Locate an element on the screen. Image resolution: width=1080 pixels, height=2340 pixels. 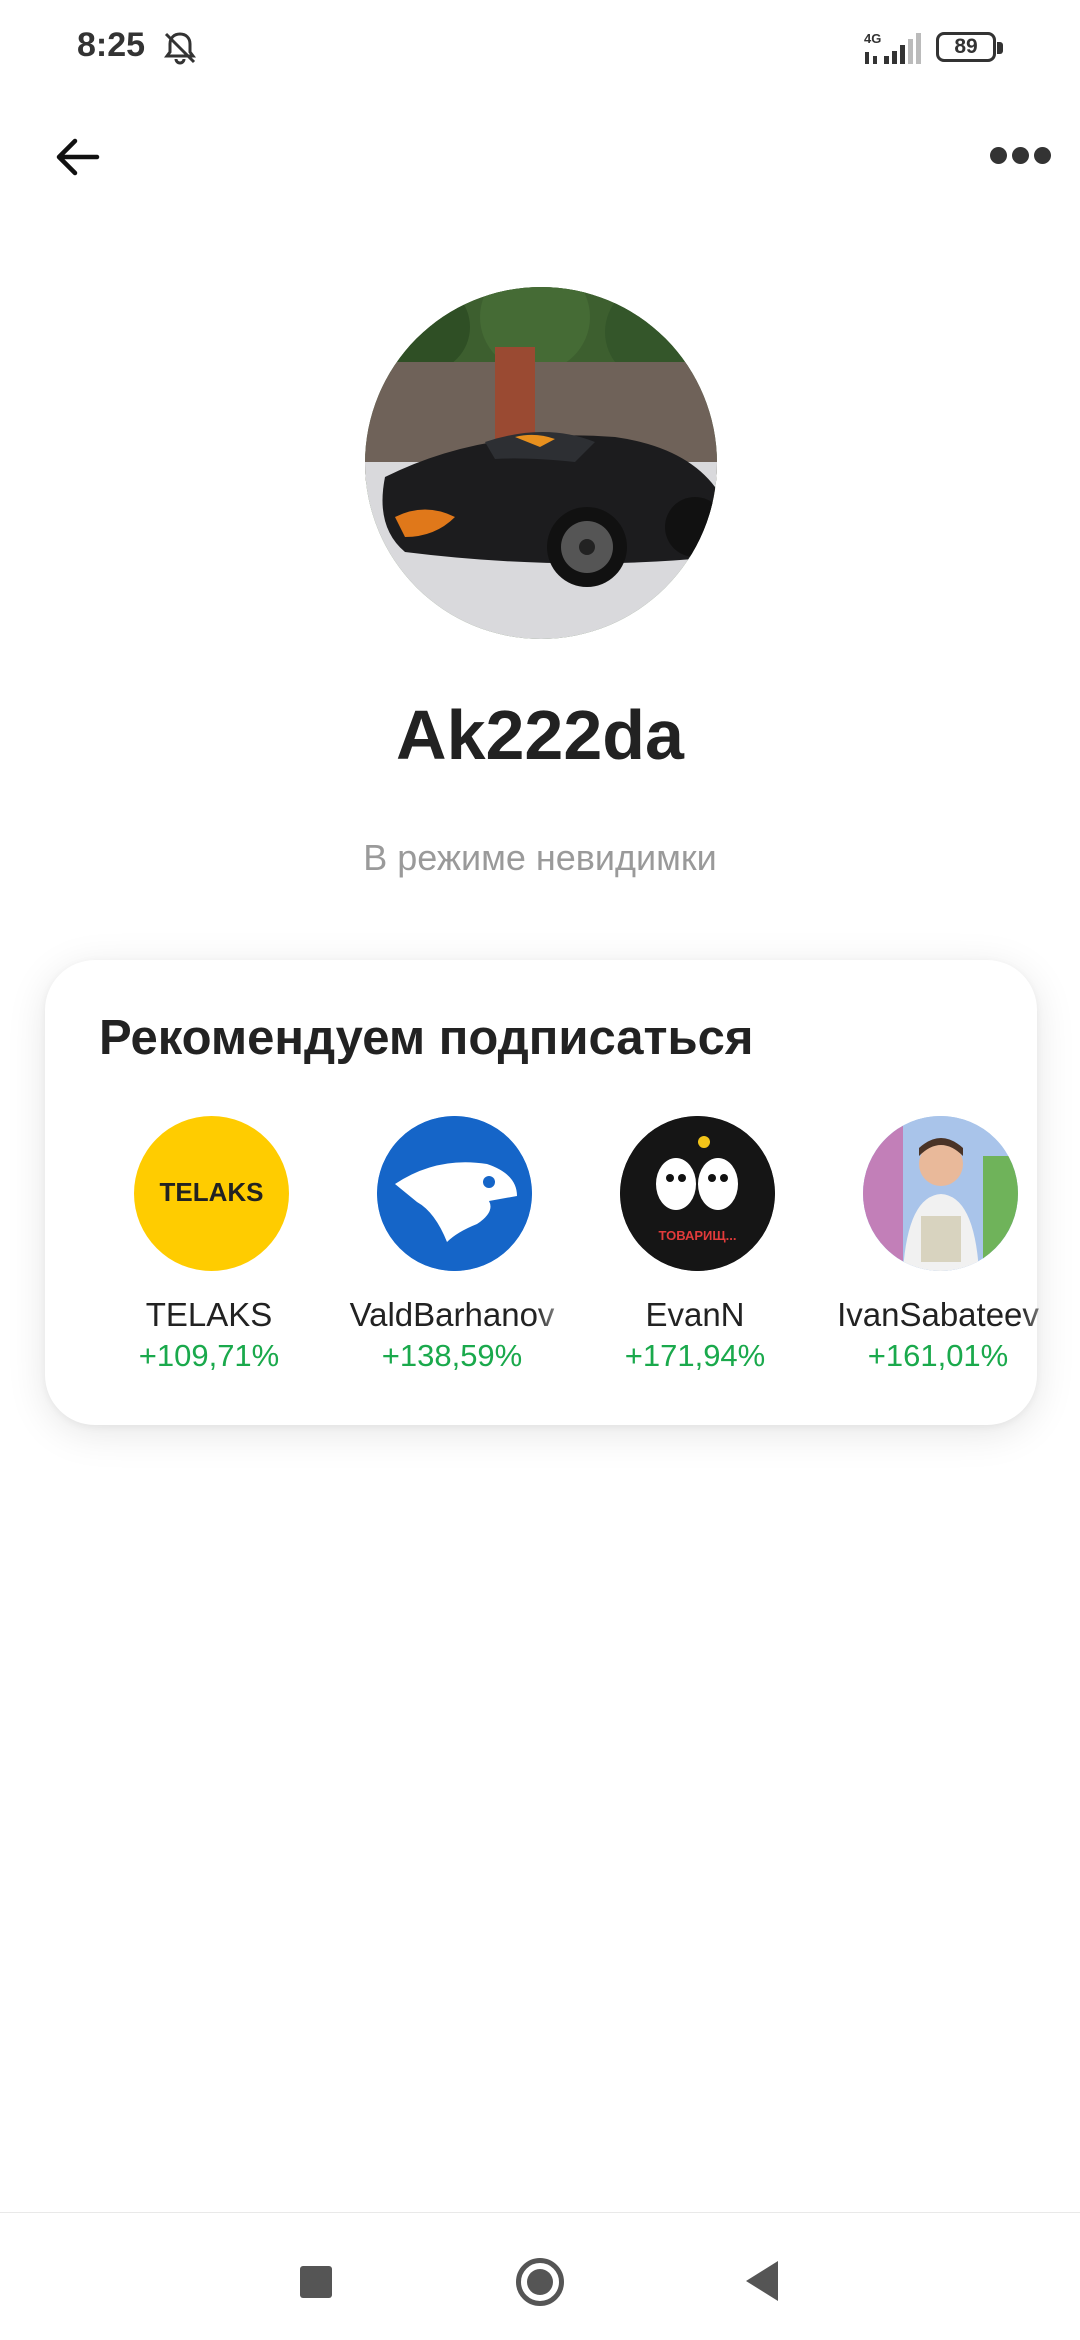
system-back-icon is located at coordinates (762, 2281).